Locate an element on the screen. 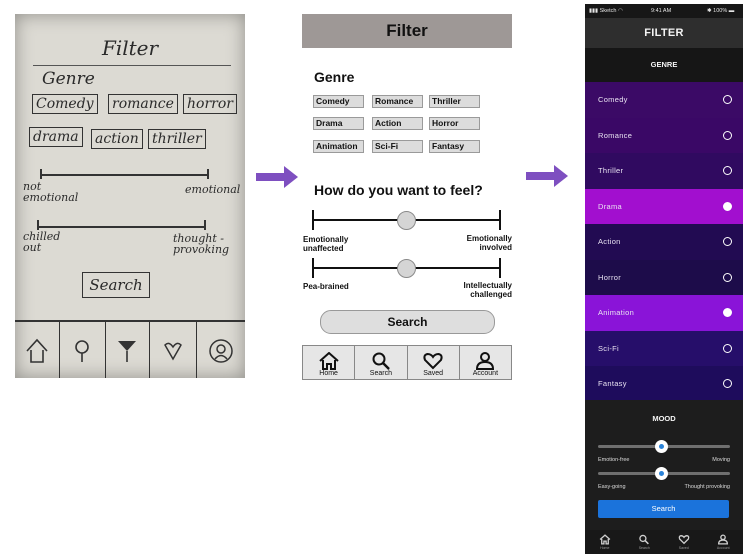  status-battery: ✱ 100% ▬ is located at coordinates (721, 11).